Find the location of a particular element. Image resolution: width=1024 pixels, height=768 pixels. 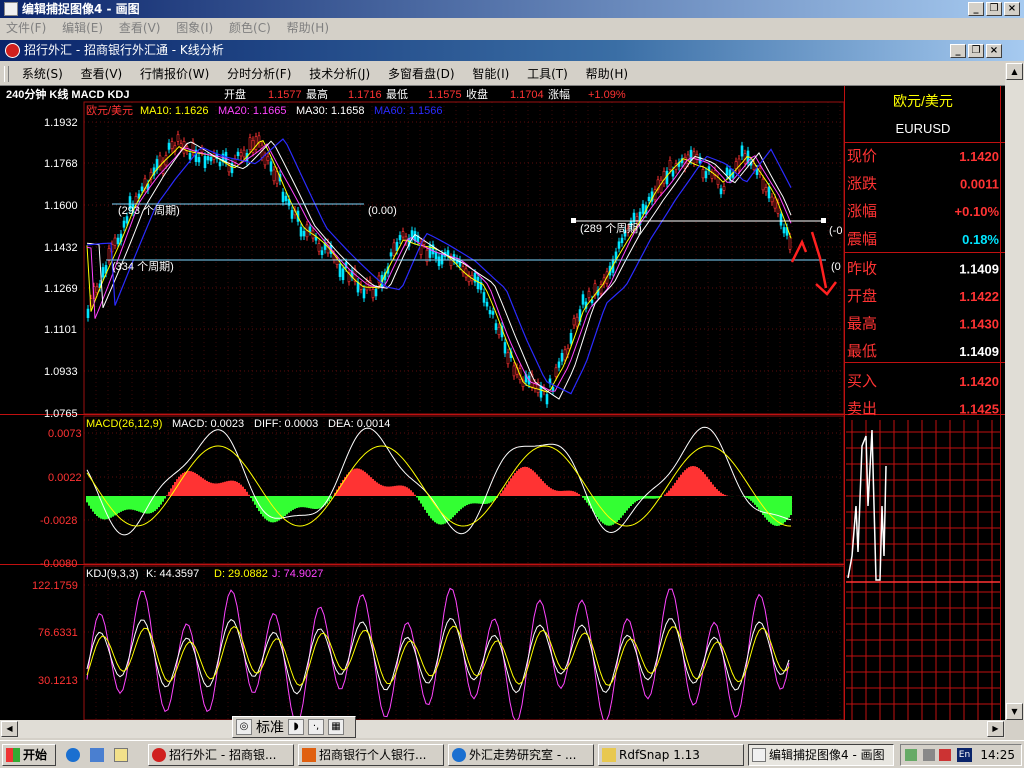

scroll-left-icon: ◀ is located at coordinates (9, 729).